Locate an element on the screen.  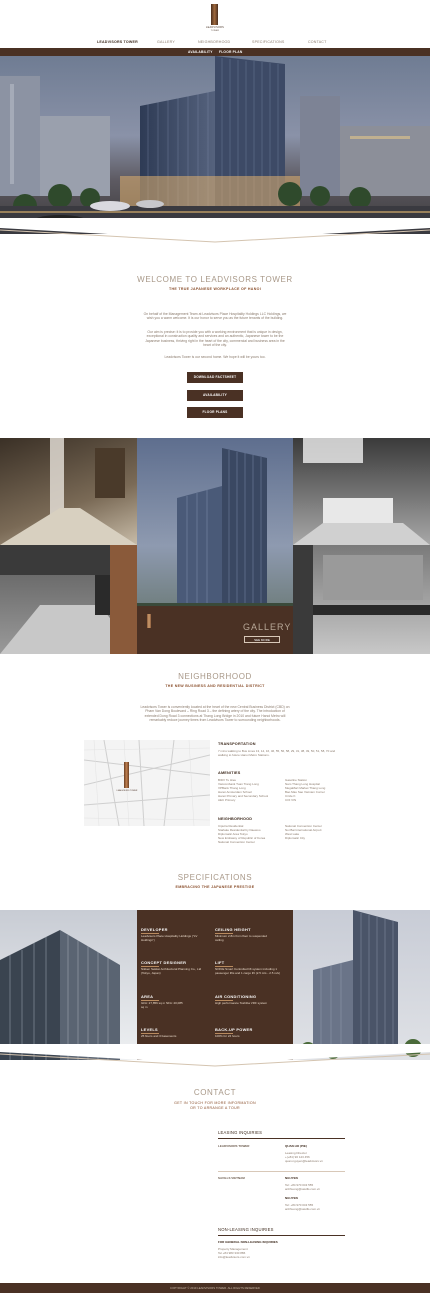
contact-subtitle-2: OR TO ARRANGE A TOUR is located at coordinates (215, 1108).